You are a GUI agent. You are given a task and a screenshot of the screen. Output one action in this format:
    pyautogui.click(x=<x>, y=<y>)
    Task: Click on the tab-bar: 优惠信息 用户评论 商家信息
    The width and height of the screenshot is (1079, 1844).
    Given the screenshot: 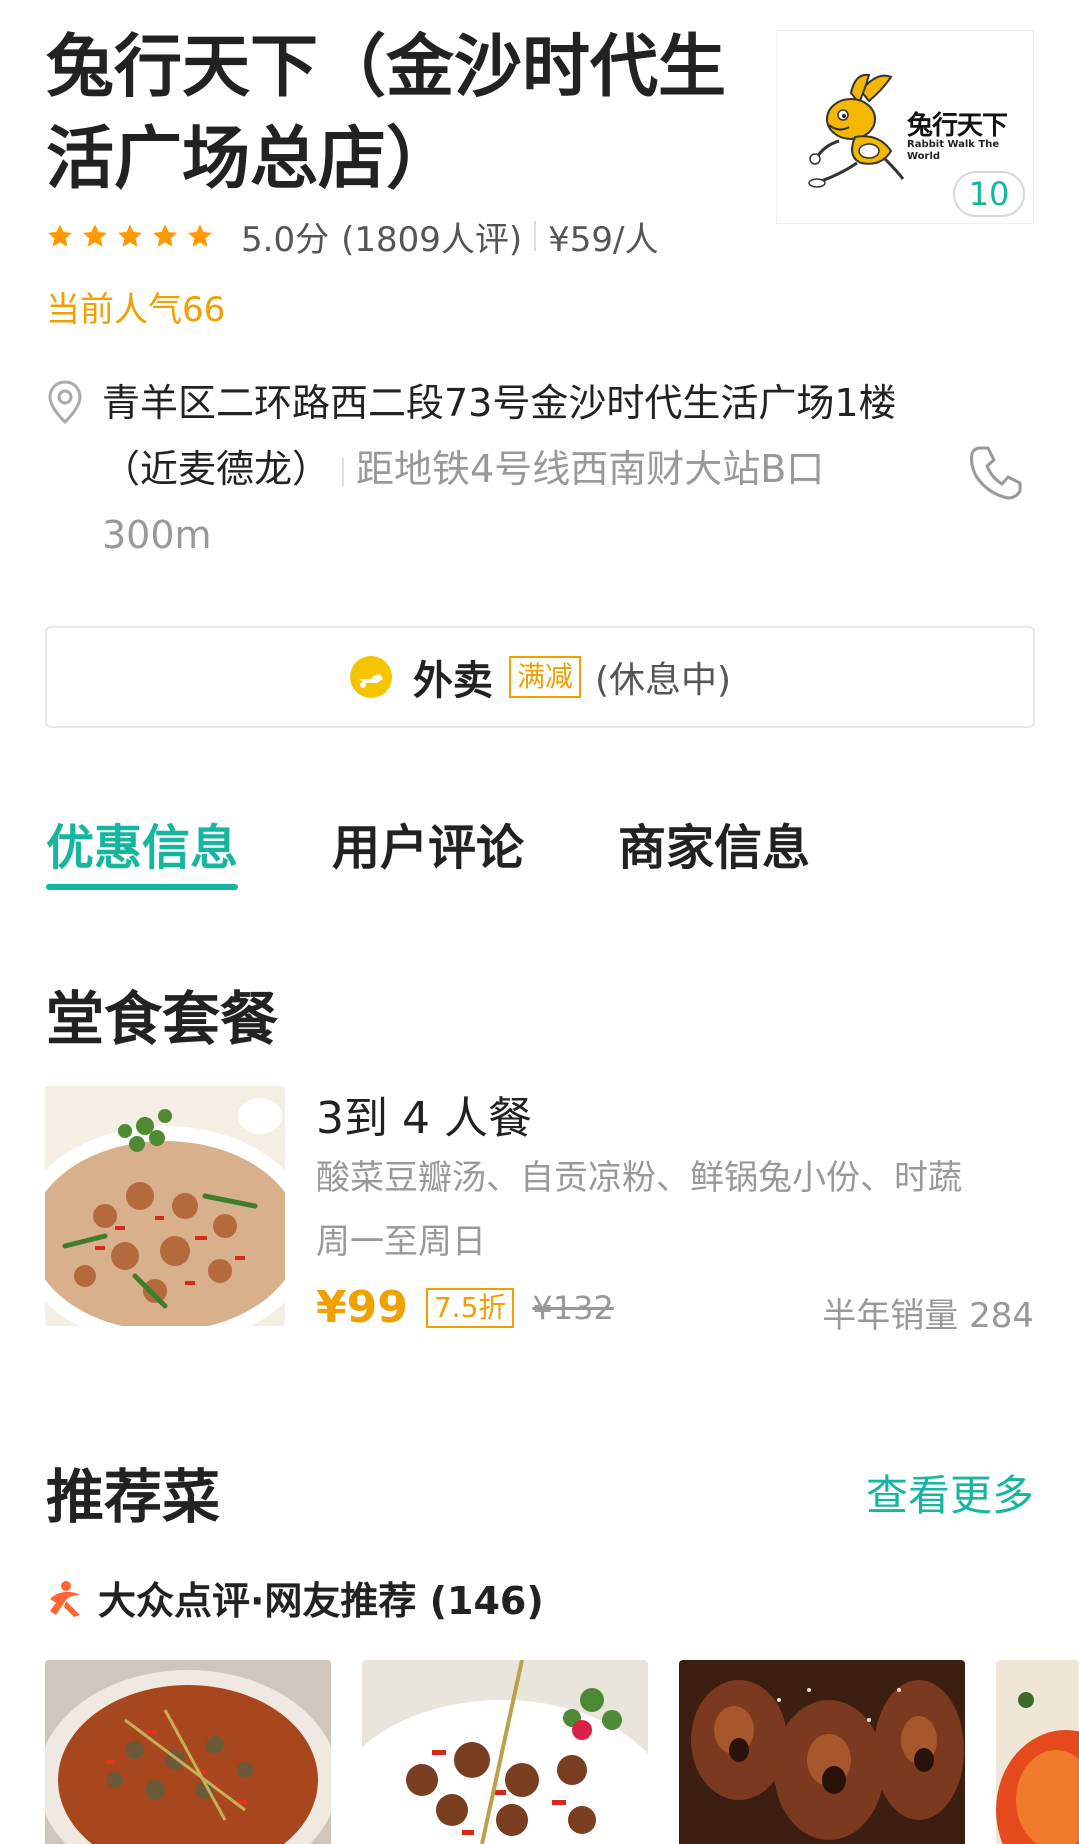 What is the action you would take?
    pyautogui.click(x=475, y=849)
    